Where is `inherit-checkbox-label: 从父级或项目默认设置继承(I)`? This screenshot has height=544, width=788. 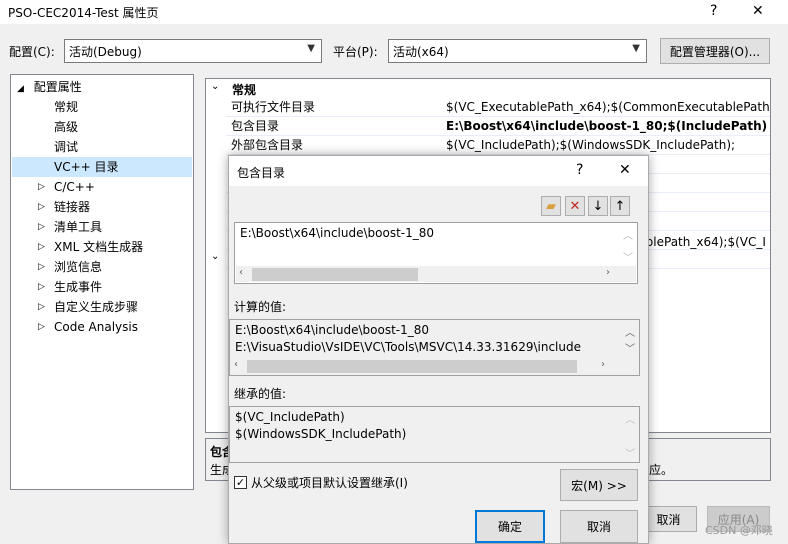
inherit-checkbox-label: 从父级或项目默认设置继承(I) is located at coordinates (329, 483).